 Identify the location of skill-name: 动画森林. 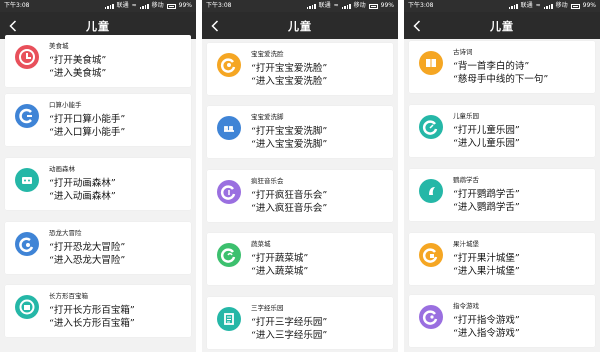
(62, 169).